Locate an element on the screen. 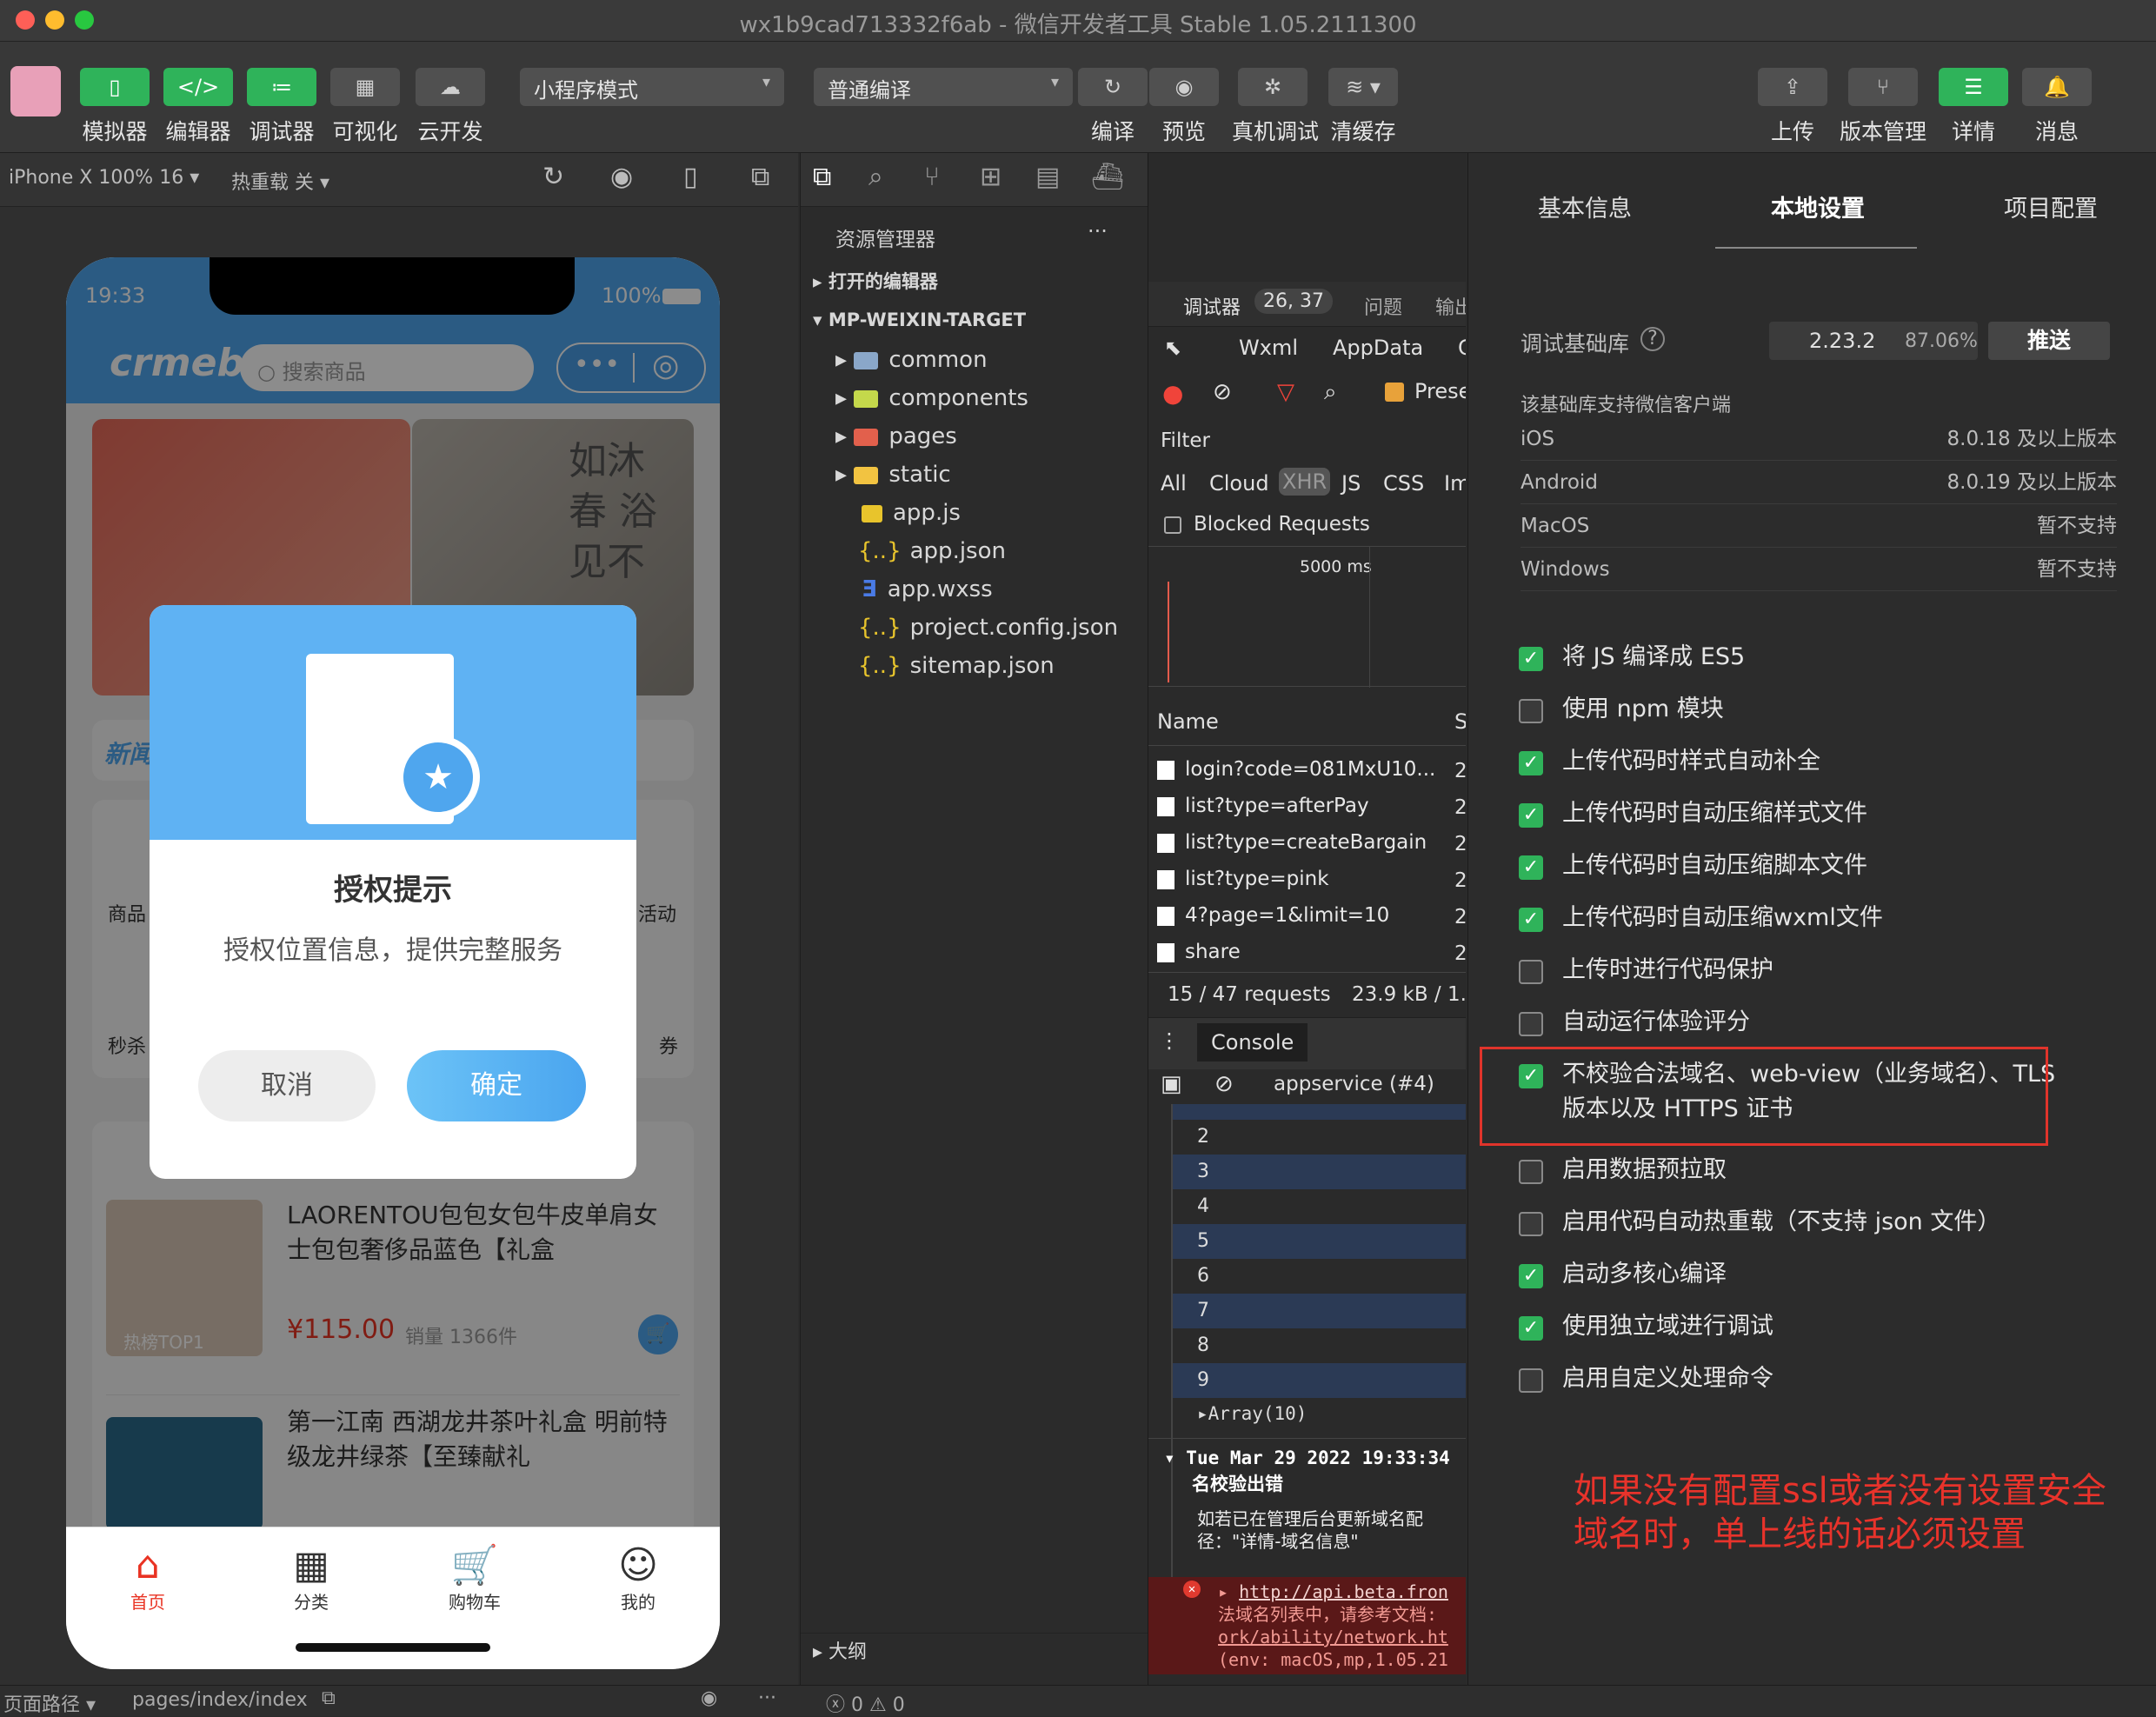 This screenshot has height=1717, width=2156. lib-version-select: 2.23.2 87.06% is located at coordinates (1874, 341).